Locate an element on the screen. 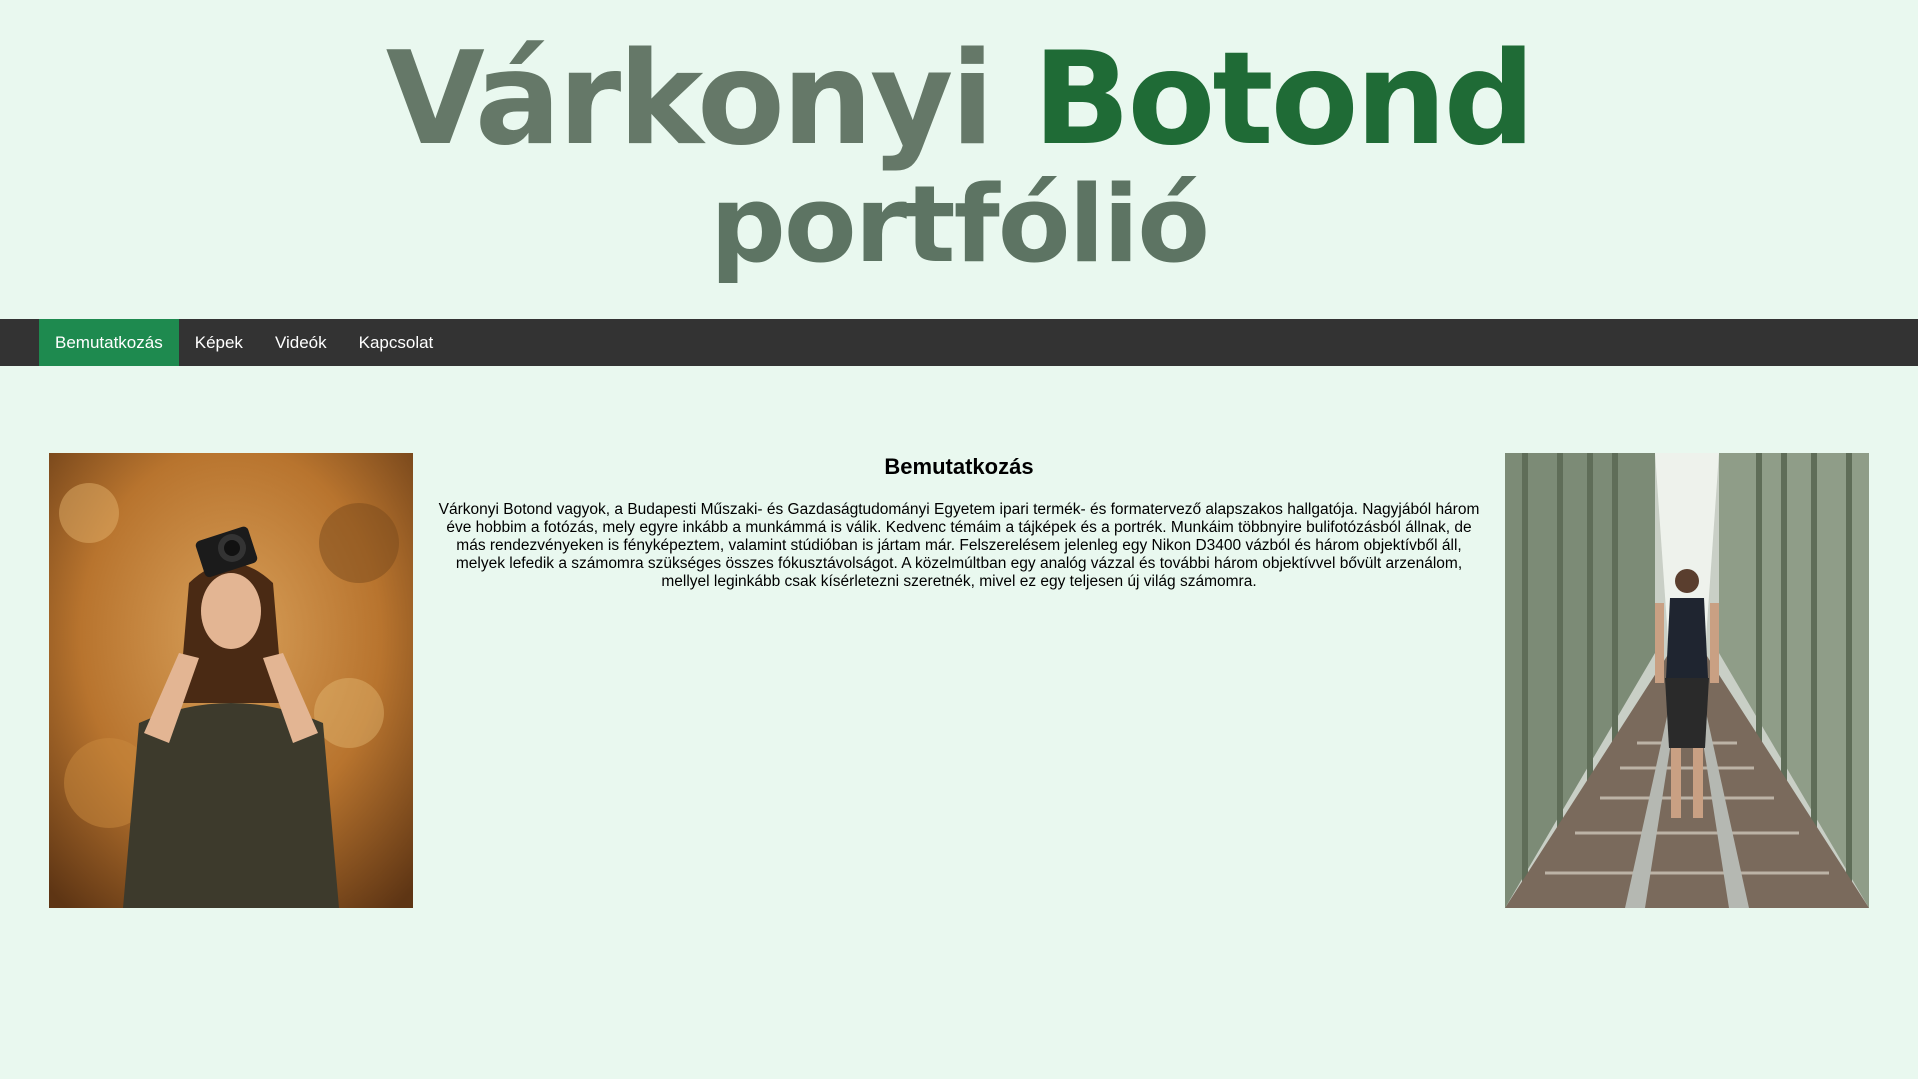  title-first-name: Várkonyi is located at coordinates (690, 99).